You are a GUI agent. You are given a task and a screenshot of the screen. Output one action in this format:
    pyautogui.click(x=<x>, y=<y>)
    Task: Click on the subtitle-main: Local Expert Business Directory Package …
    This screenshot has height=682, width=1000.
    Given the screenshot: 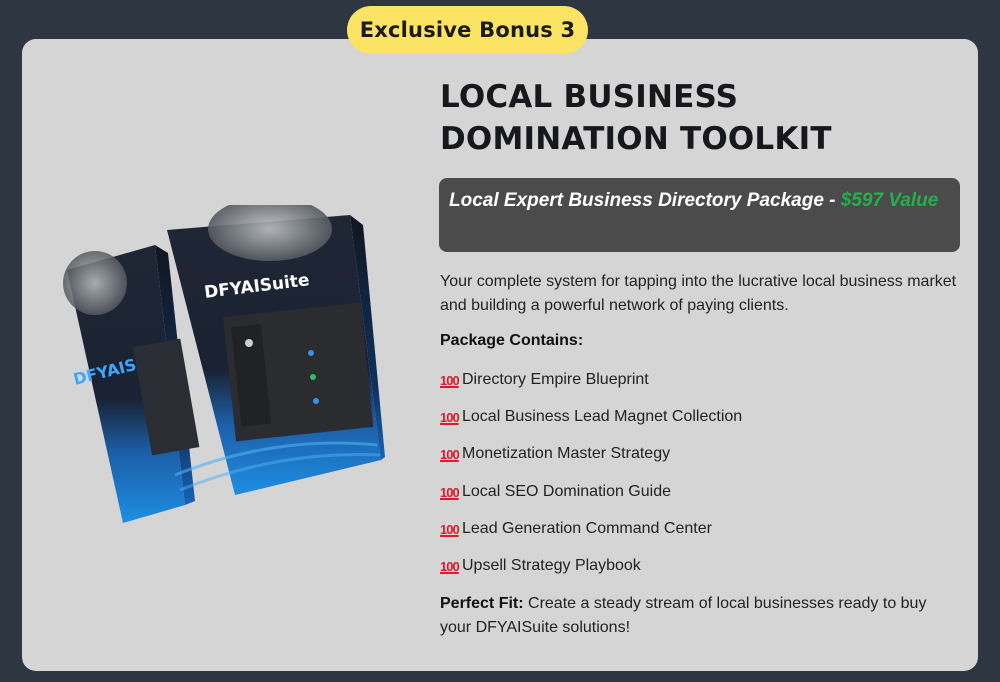 What is the action you would take?
    pyautogui.click(x=645, y=200)
    